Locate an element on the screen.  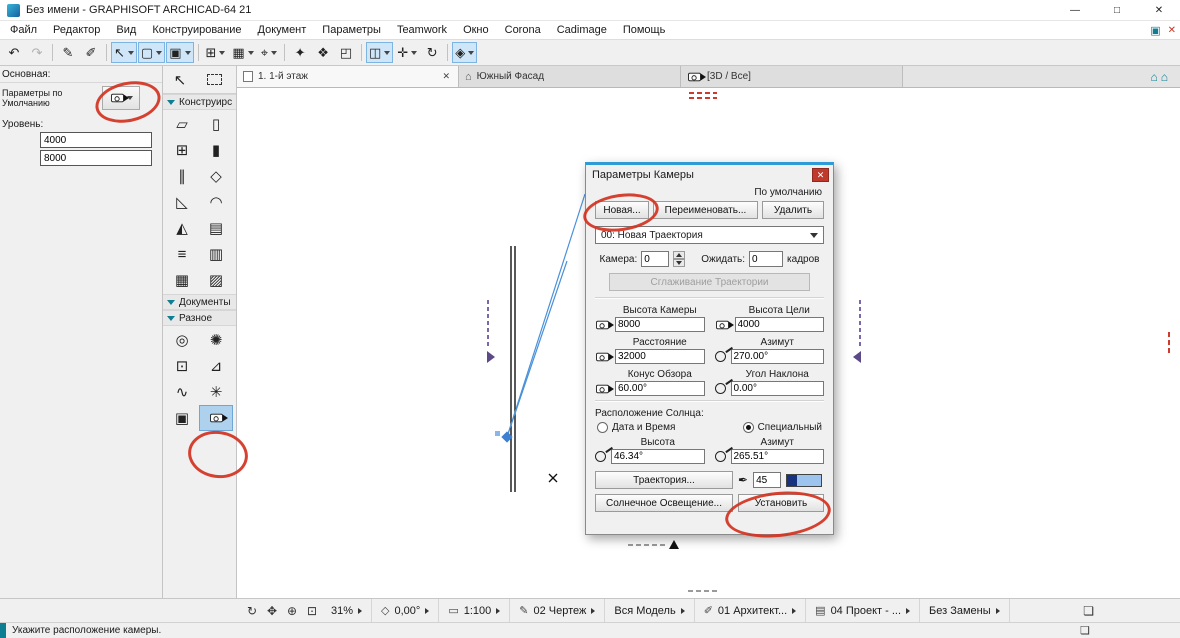
door-tool: ▯ is located at coordinates (216, 124).